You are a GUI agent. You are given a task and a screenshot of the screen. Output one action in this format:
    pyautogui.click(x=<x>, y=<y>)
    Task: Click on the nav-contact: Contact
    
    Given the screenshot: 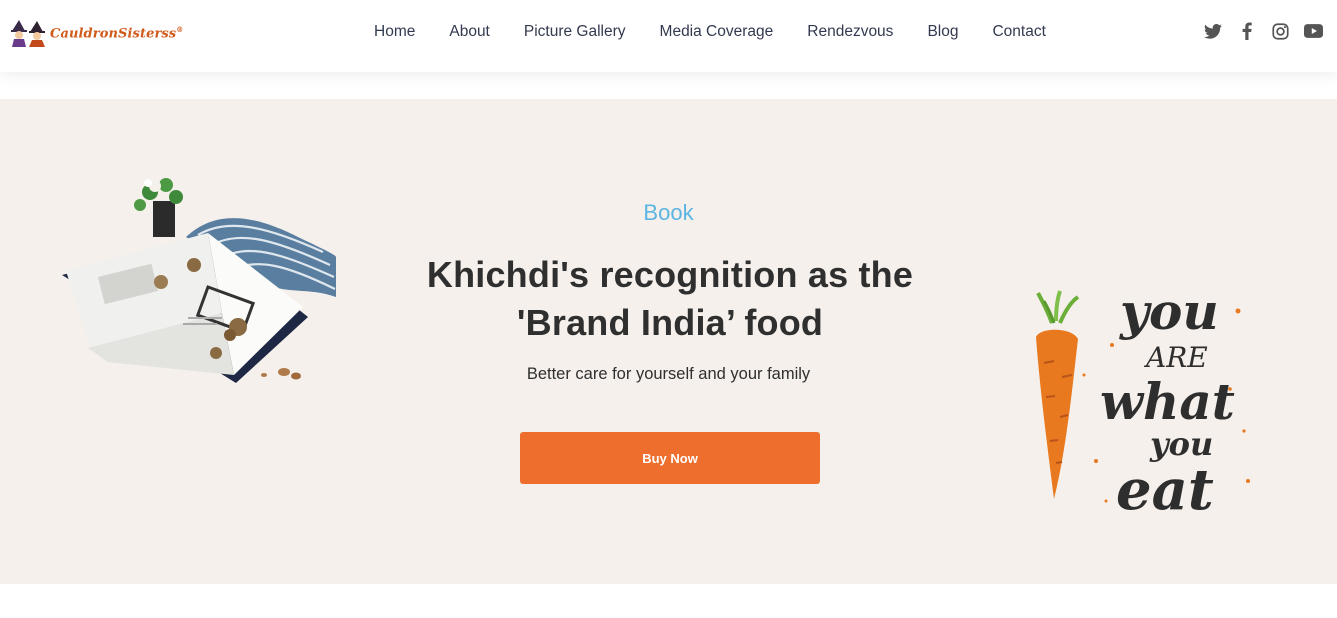 What is the action you would take?
    pyautogui.click(x=1018, y=32)
    